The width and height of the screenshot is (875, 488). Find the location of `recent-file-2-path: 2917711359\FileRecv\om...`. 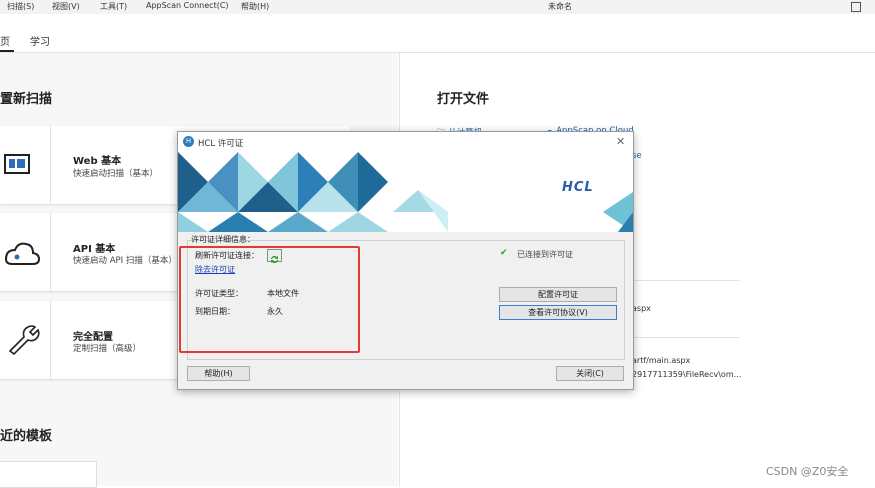

recent-file-2-path: 2917711359\FileRecv\om... is located at coordinates (687, 374).